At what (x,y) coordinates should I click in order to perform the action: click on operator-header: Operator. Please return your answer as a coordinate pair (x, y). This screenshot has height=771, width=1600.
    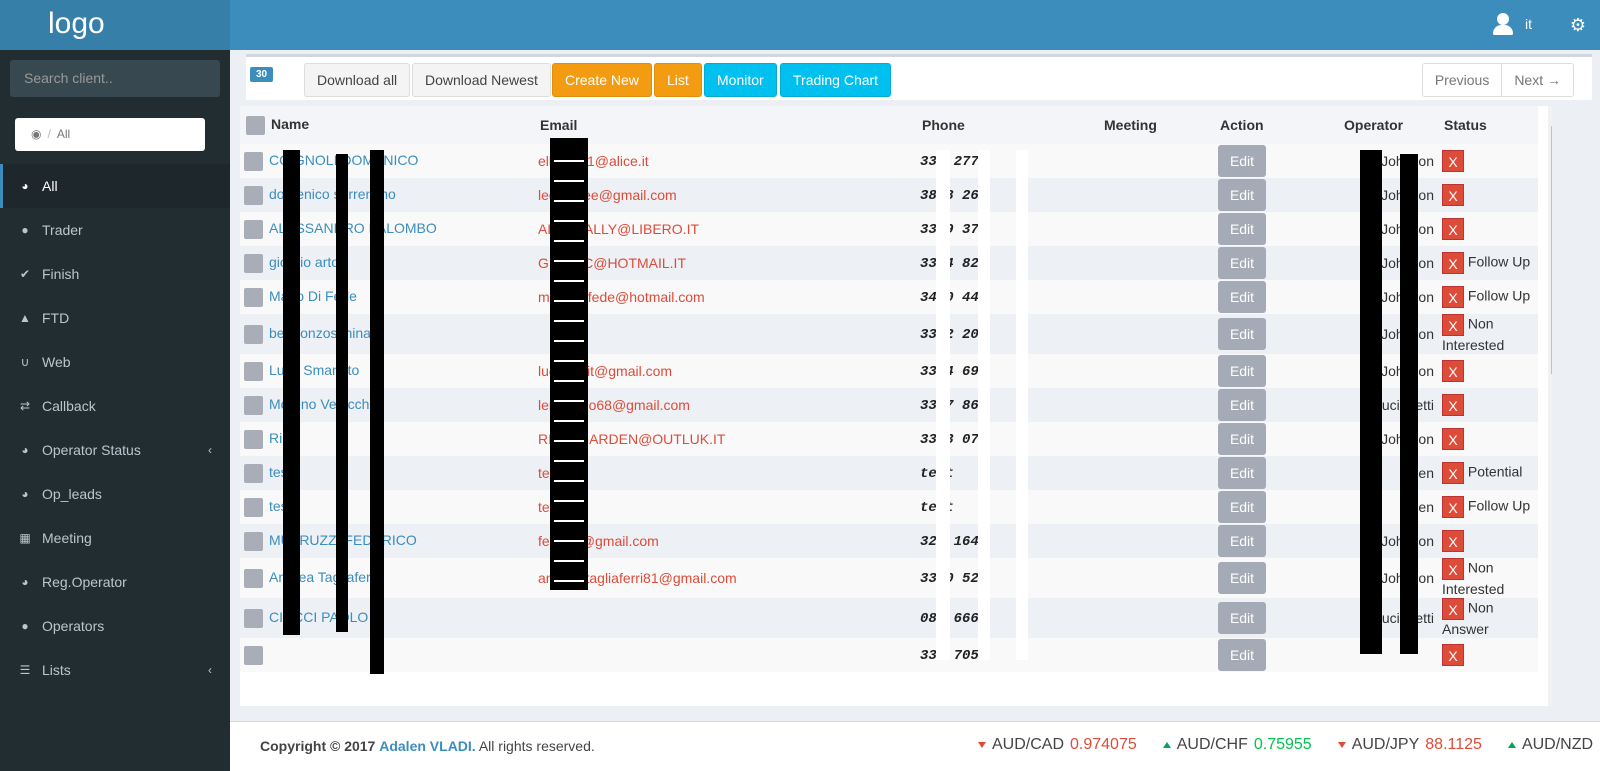
    Looking at the image, I should click on (1388, 125).